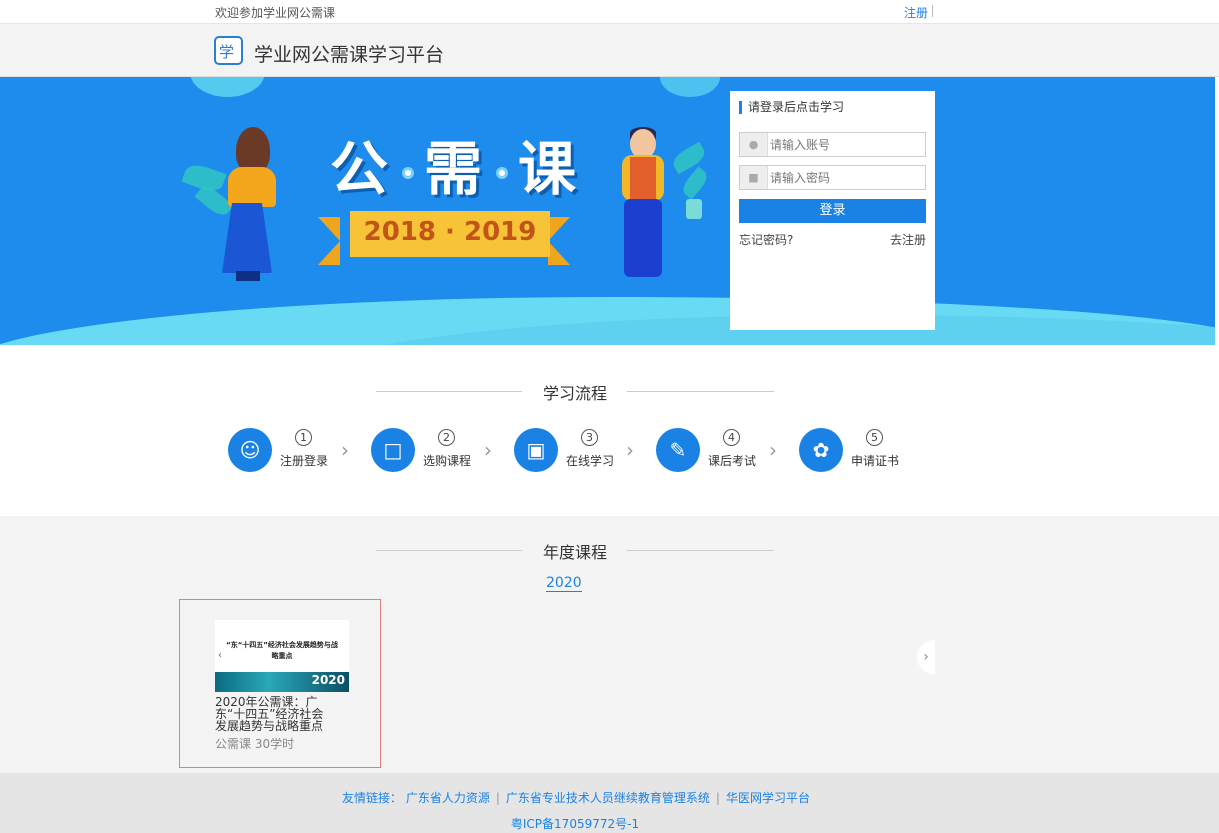  I want to click on course-thumbnail: “东“十四五”经济社会发展趋势与战略重点 ‹ 2020, so click(282, 656).